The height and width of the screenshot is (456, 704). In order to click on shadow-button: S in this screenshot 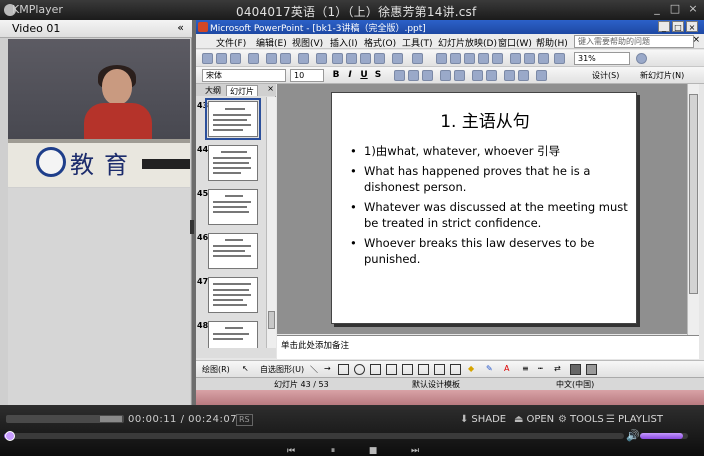, I will do `click(378, 75)`.